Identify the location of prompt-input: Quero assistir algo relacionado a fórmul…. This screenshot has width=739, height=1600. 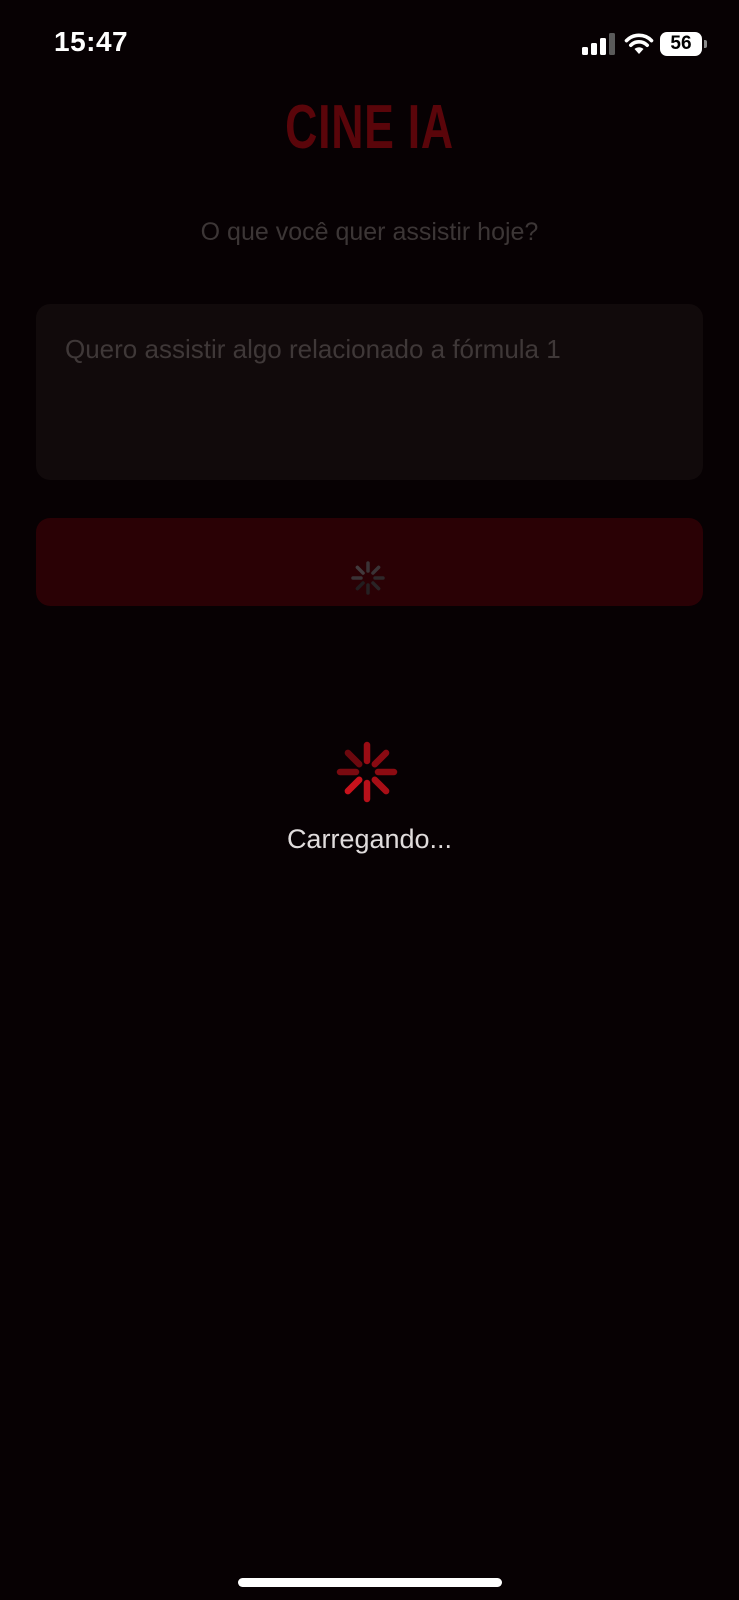
(369, 392).